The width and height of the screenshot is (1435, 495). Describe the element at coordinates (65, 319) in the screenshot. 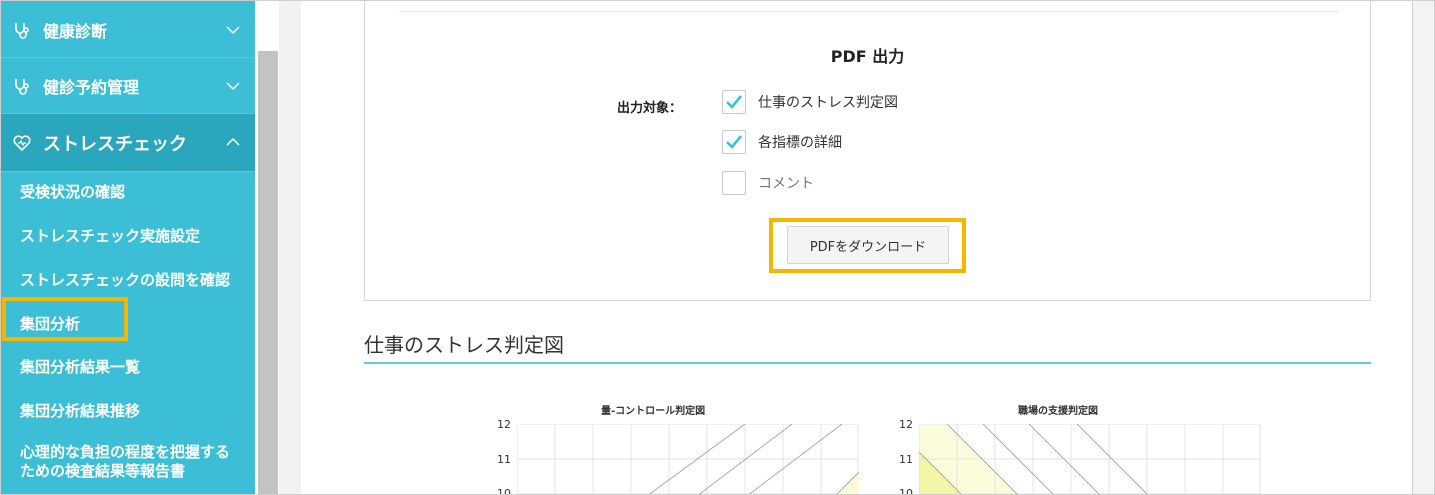

I see `highlight-box-group-analysis` at that location.